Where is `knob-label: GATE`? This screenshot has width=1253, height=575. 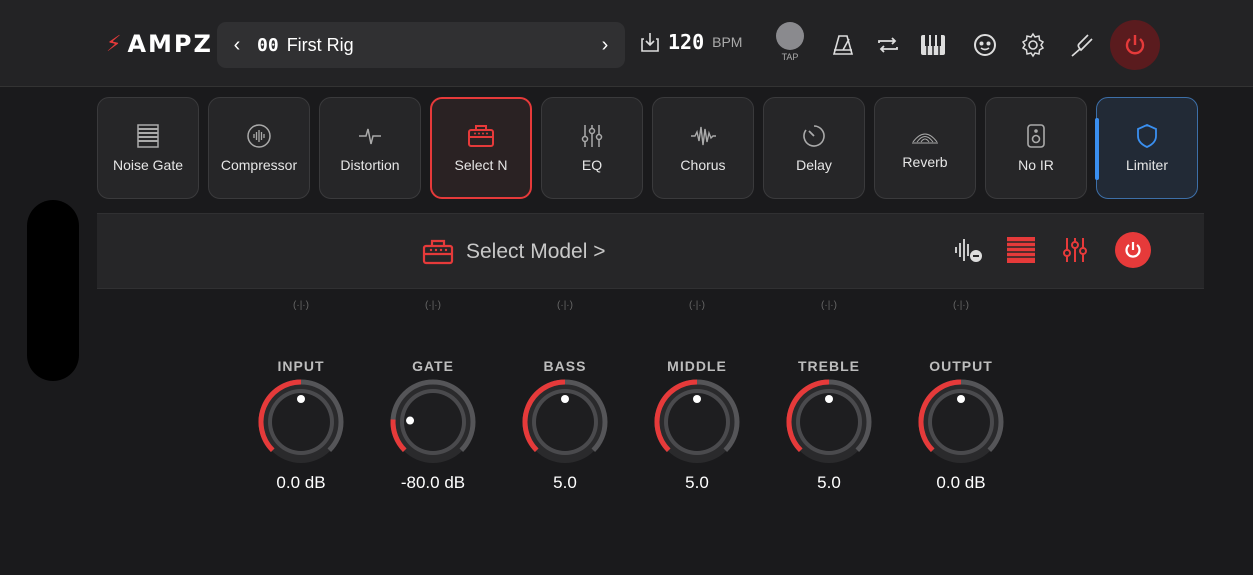 knob-label: GATE is located at coordinates (433, 366).